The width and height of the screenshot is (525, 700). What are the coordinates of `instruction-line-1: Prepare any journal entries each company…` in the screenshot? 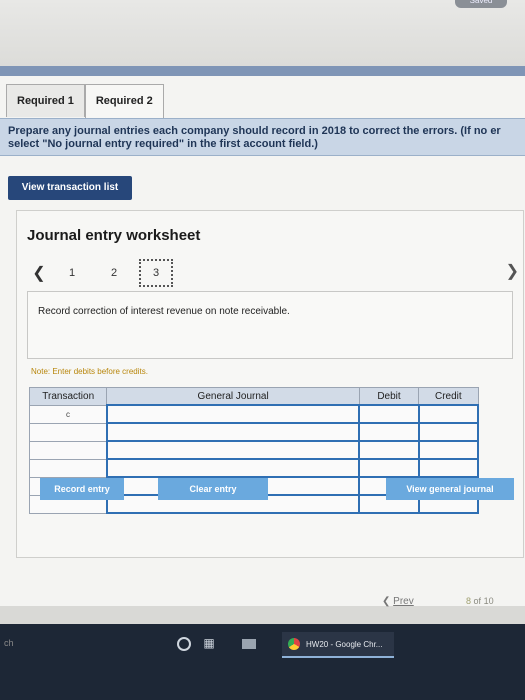 It's located at (254, 131).